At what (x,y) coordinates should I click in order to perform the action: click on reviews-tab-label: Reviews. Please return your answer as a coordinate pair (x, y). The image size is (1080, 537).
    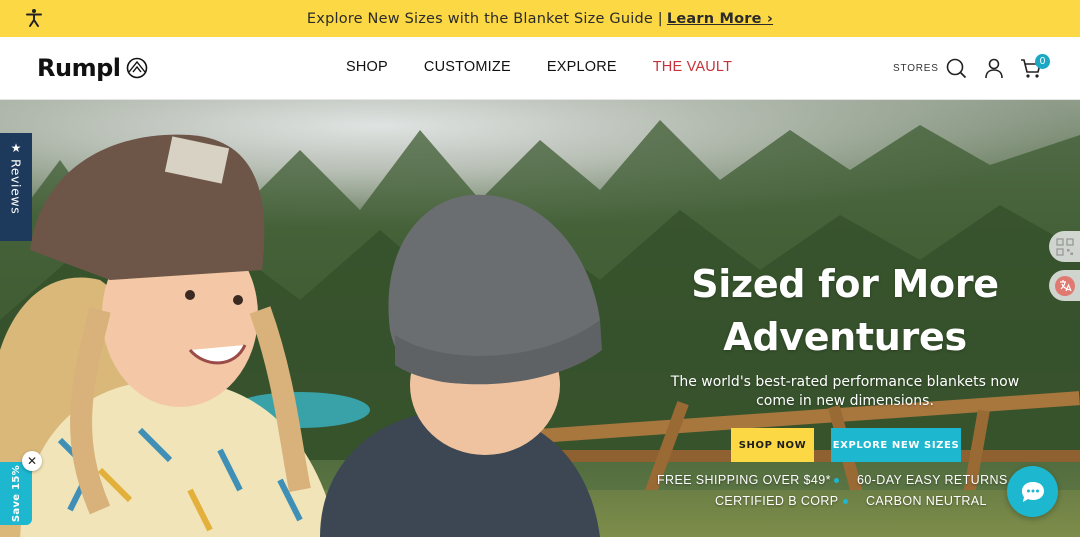
    Looking at the image, I should click on (16, 187).